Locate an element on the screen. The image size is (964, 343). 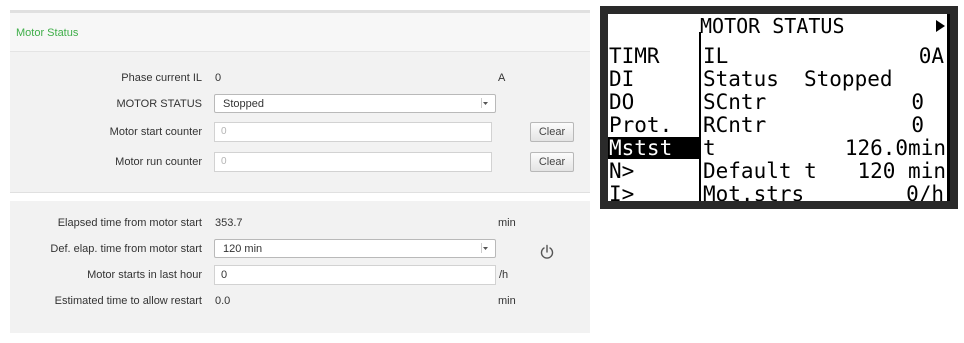
lcd-line-value: 0A is located at coordinates (931, 56).